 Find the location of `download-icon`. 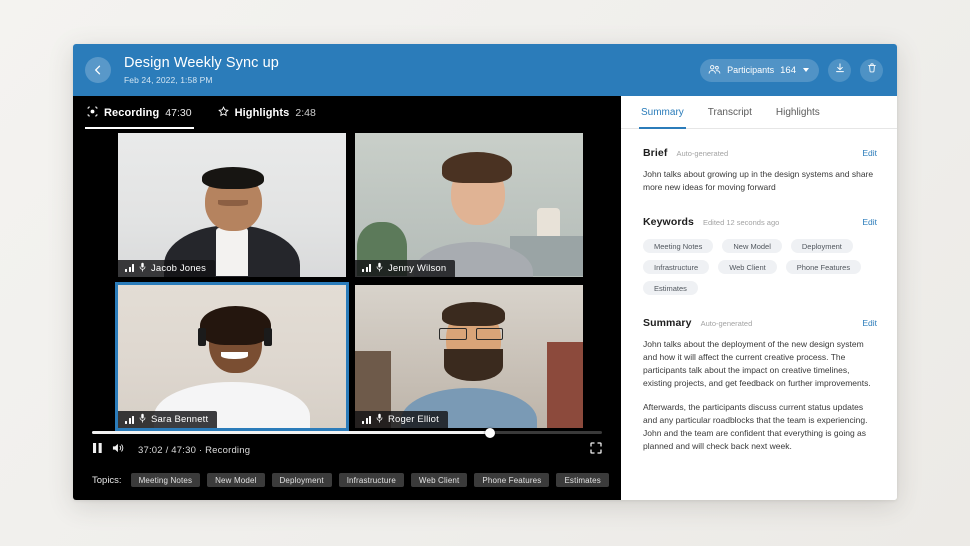

download-icon is located at coordinates (840, 70).